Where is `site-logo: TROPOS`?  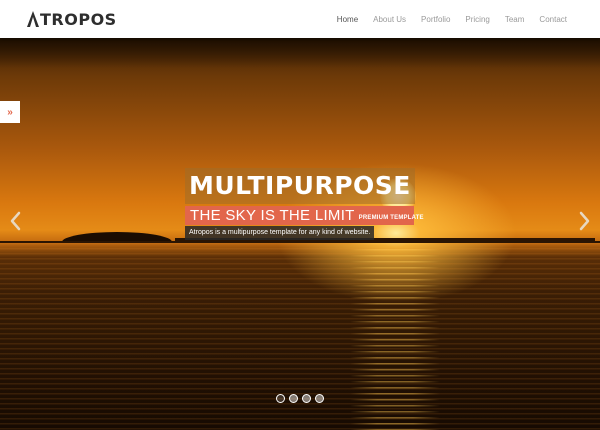
site-logo: TROPOS is located at coordinates (72, 19).